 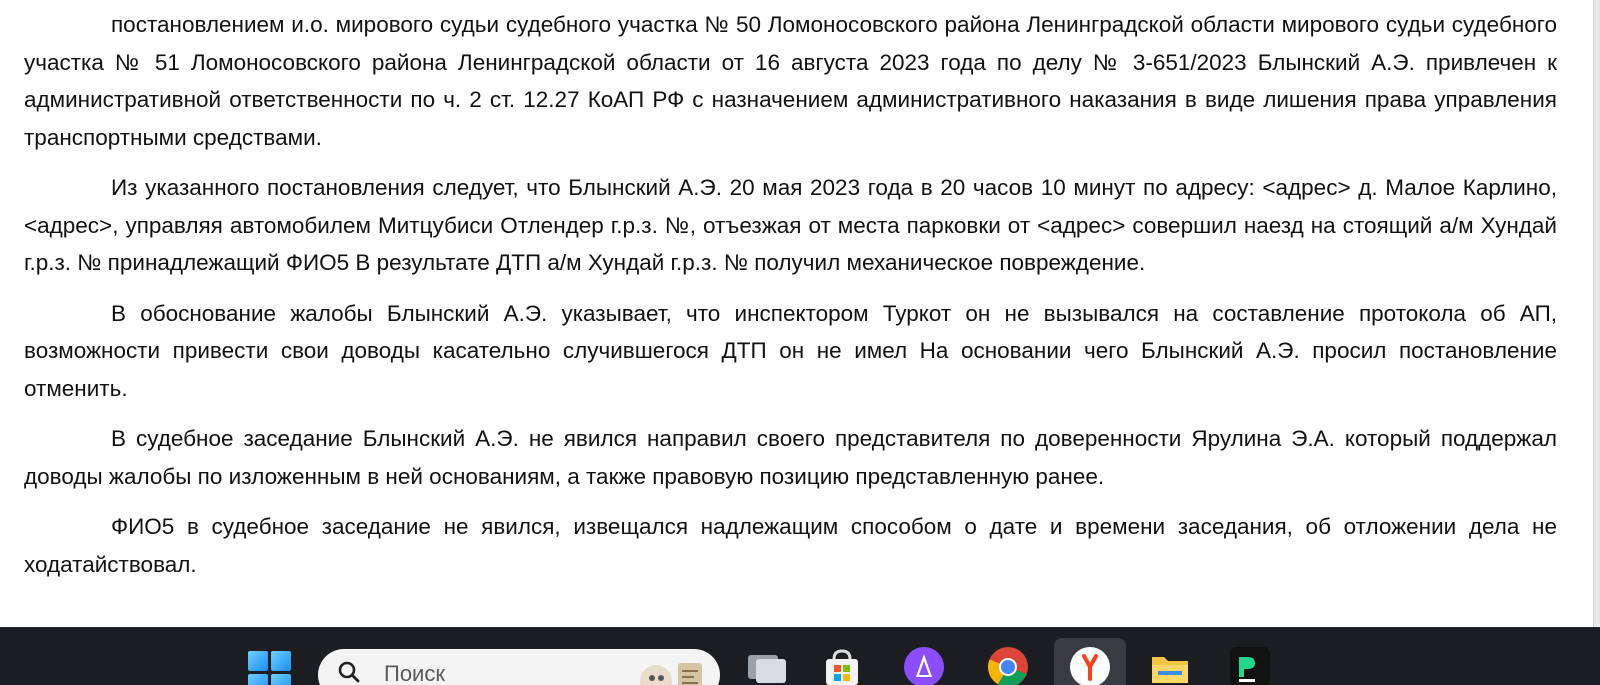 I want to click on alice-assistant-icon, so click(x=924, y=665).